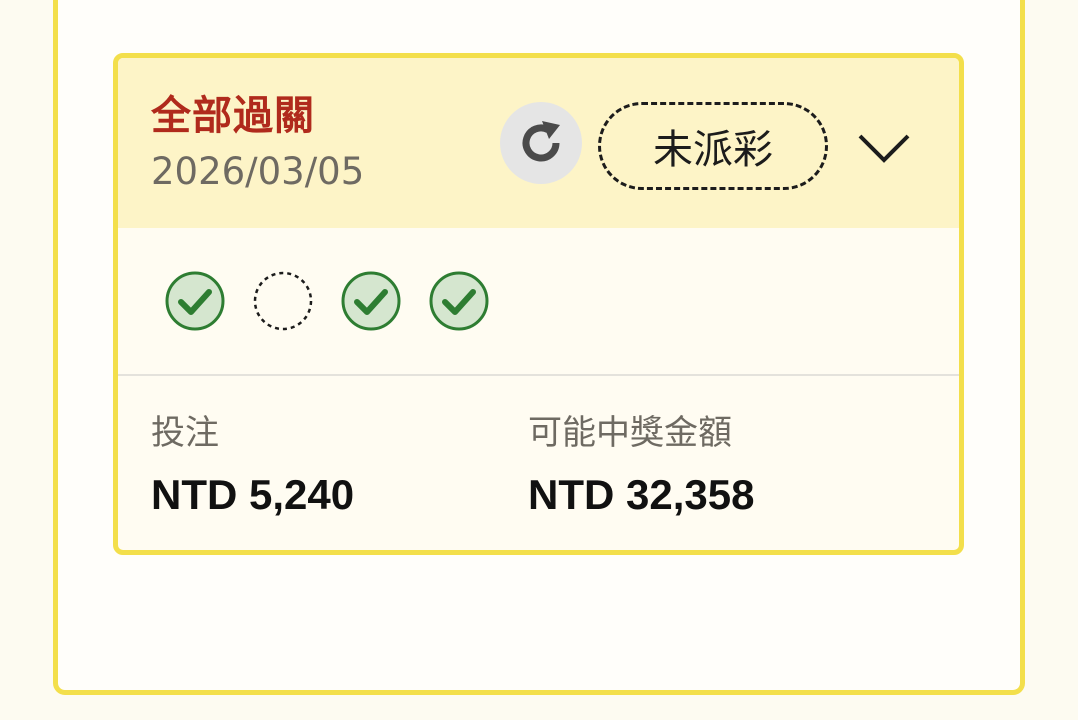 The height and width of the screenshot is (720, 1078). I want to click on leg-status-list, so click(327, 301).